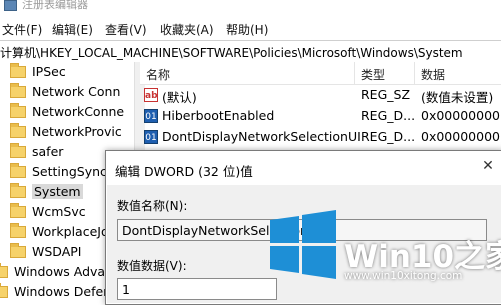  What do you see at coordinates (261, 136) in the screenshot?
I see `value-name: DontDisplayNetworkSelectionUI` at bounding box center [261, 136].